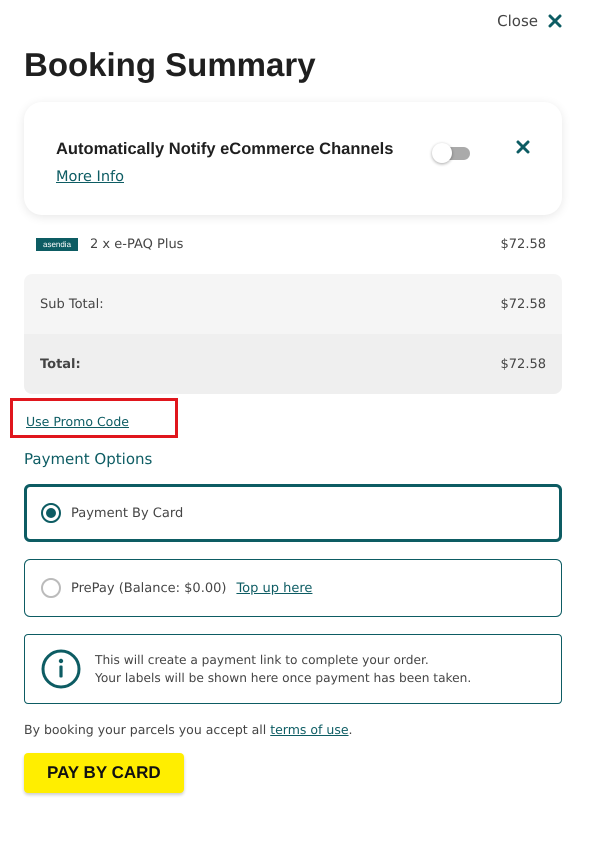  What do you see at coordinates (90, 177) in the screenshot?
I see `more-info-link: More Info` at bounding box center [90, 177].